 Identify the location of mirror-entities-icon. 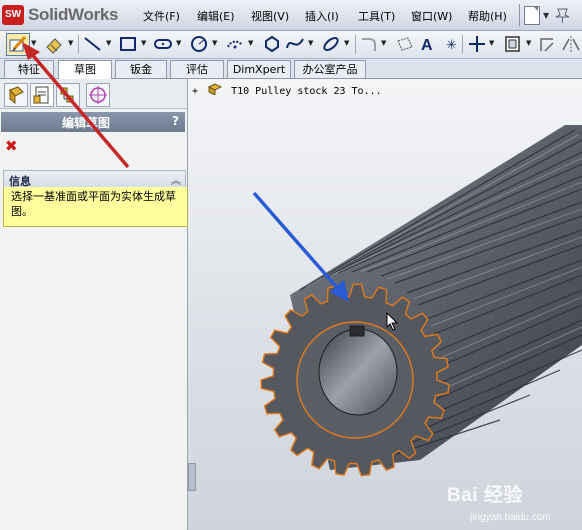
(571, 44).